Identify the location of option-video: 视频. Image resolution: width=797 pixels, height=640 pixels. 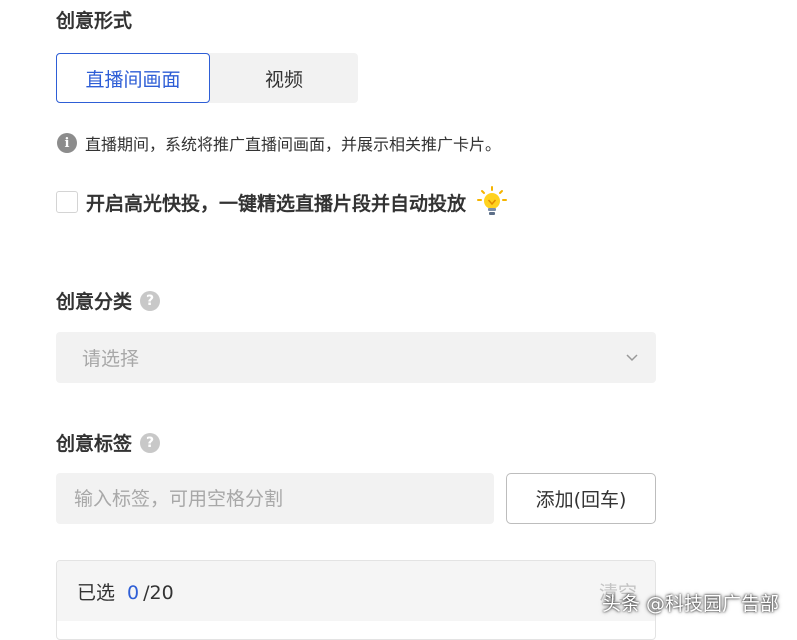
(284, 78).